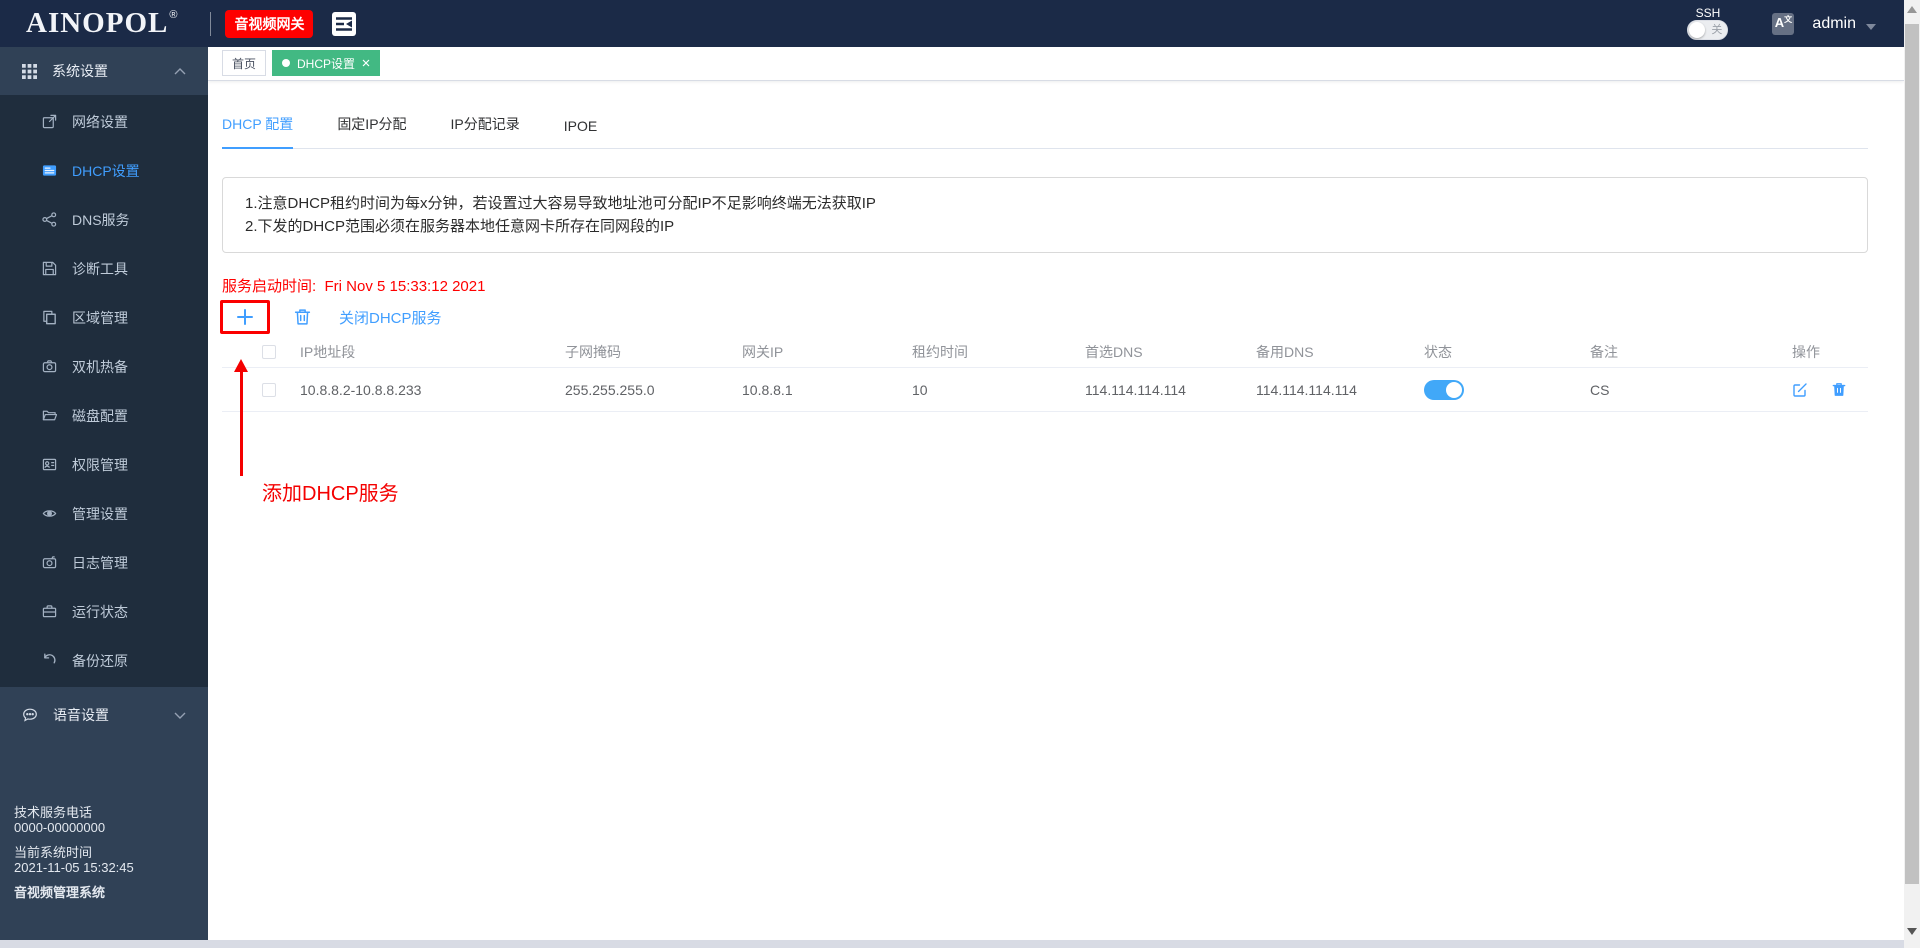  What do you see at coordinates (1912, 931) in the screenshot?
I see `scroll-down-arrow-icon` at bounding box center [1912, 931].